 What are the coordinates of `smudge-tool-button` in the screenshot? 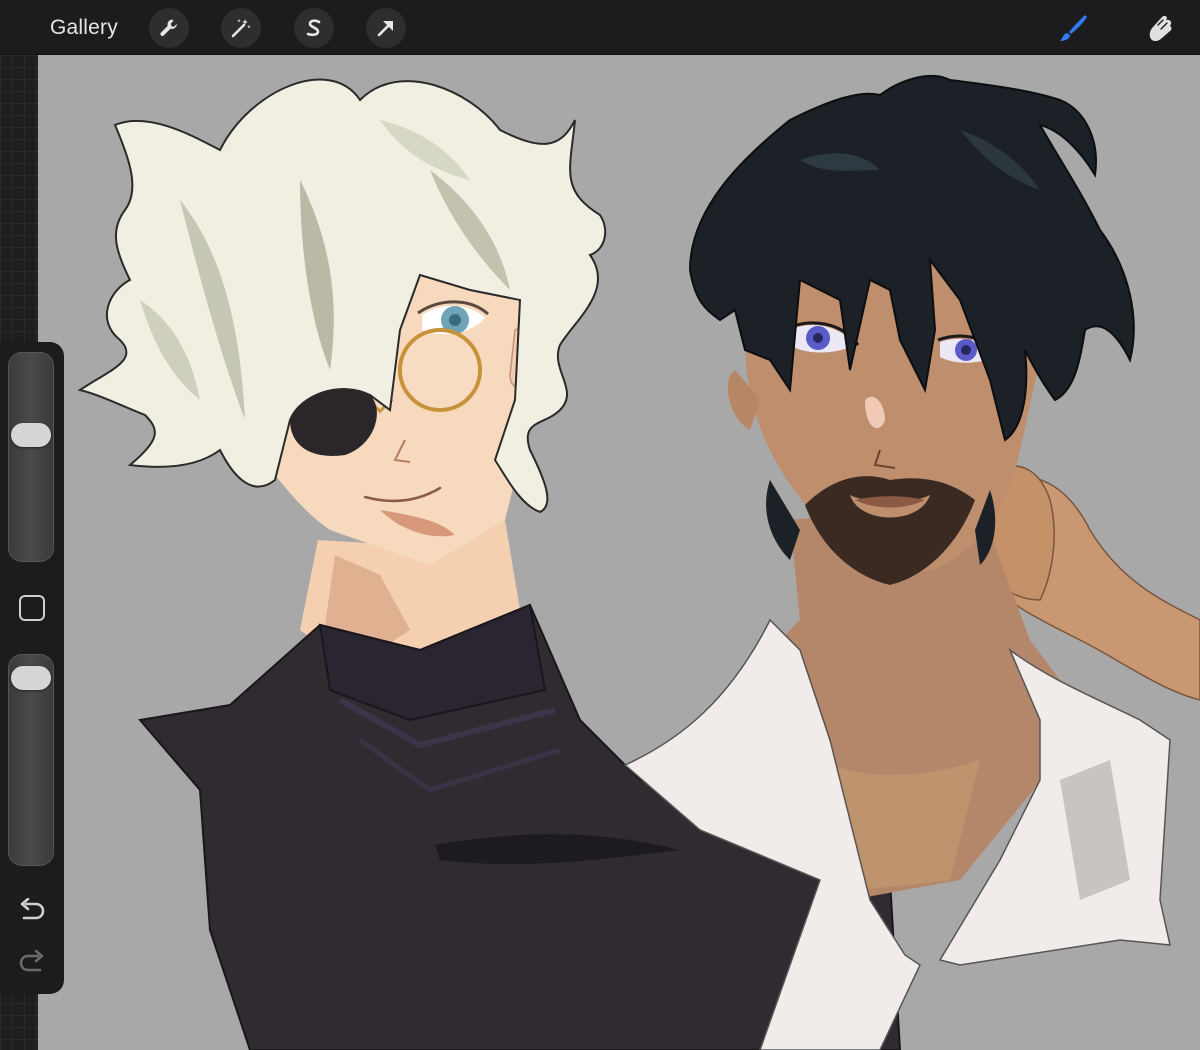 It's located at (1160, 28).